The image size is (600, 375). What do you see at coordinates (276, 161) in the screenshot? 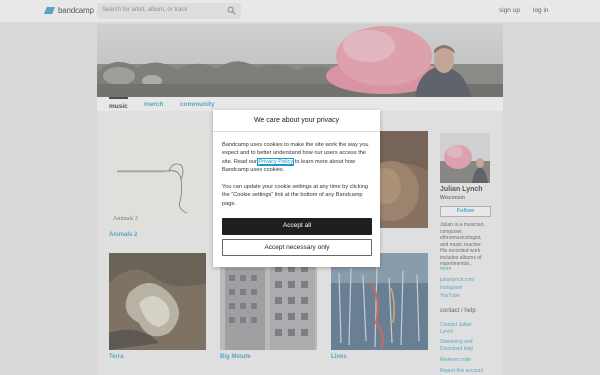
I see `privacy-policy-link: Privacy Policy` at bounding box center [276, 161].